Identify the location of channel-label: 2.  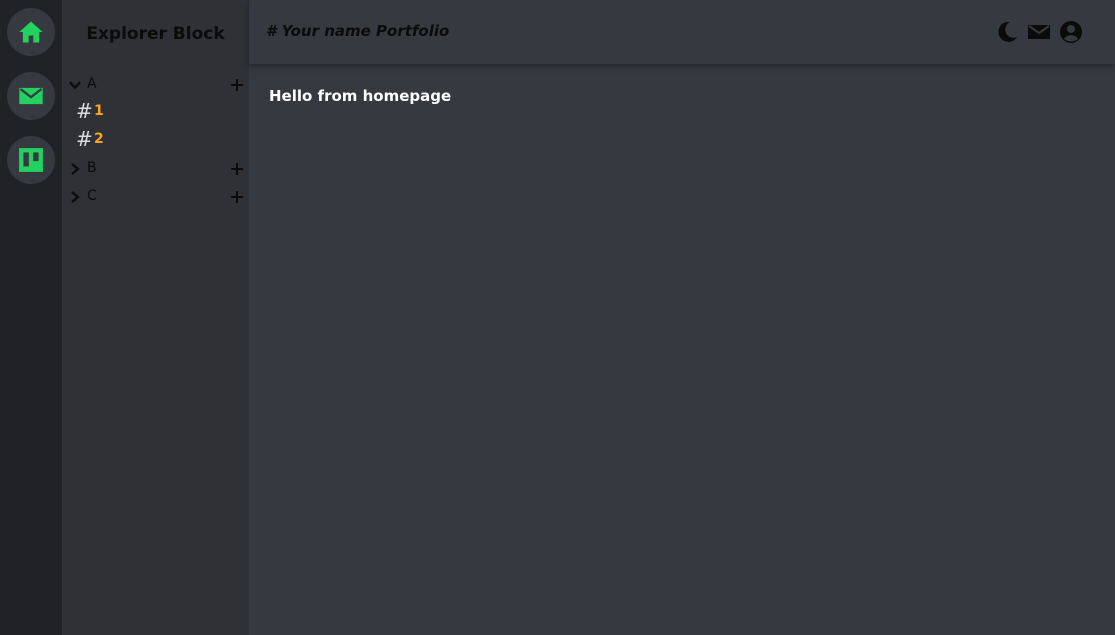
(99, 139).